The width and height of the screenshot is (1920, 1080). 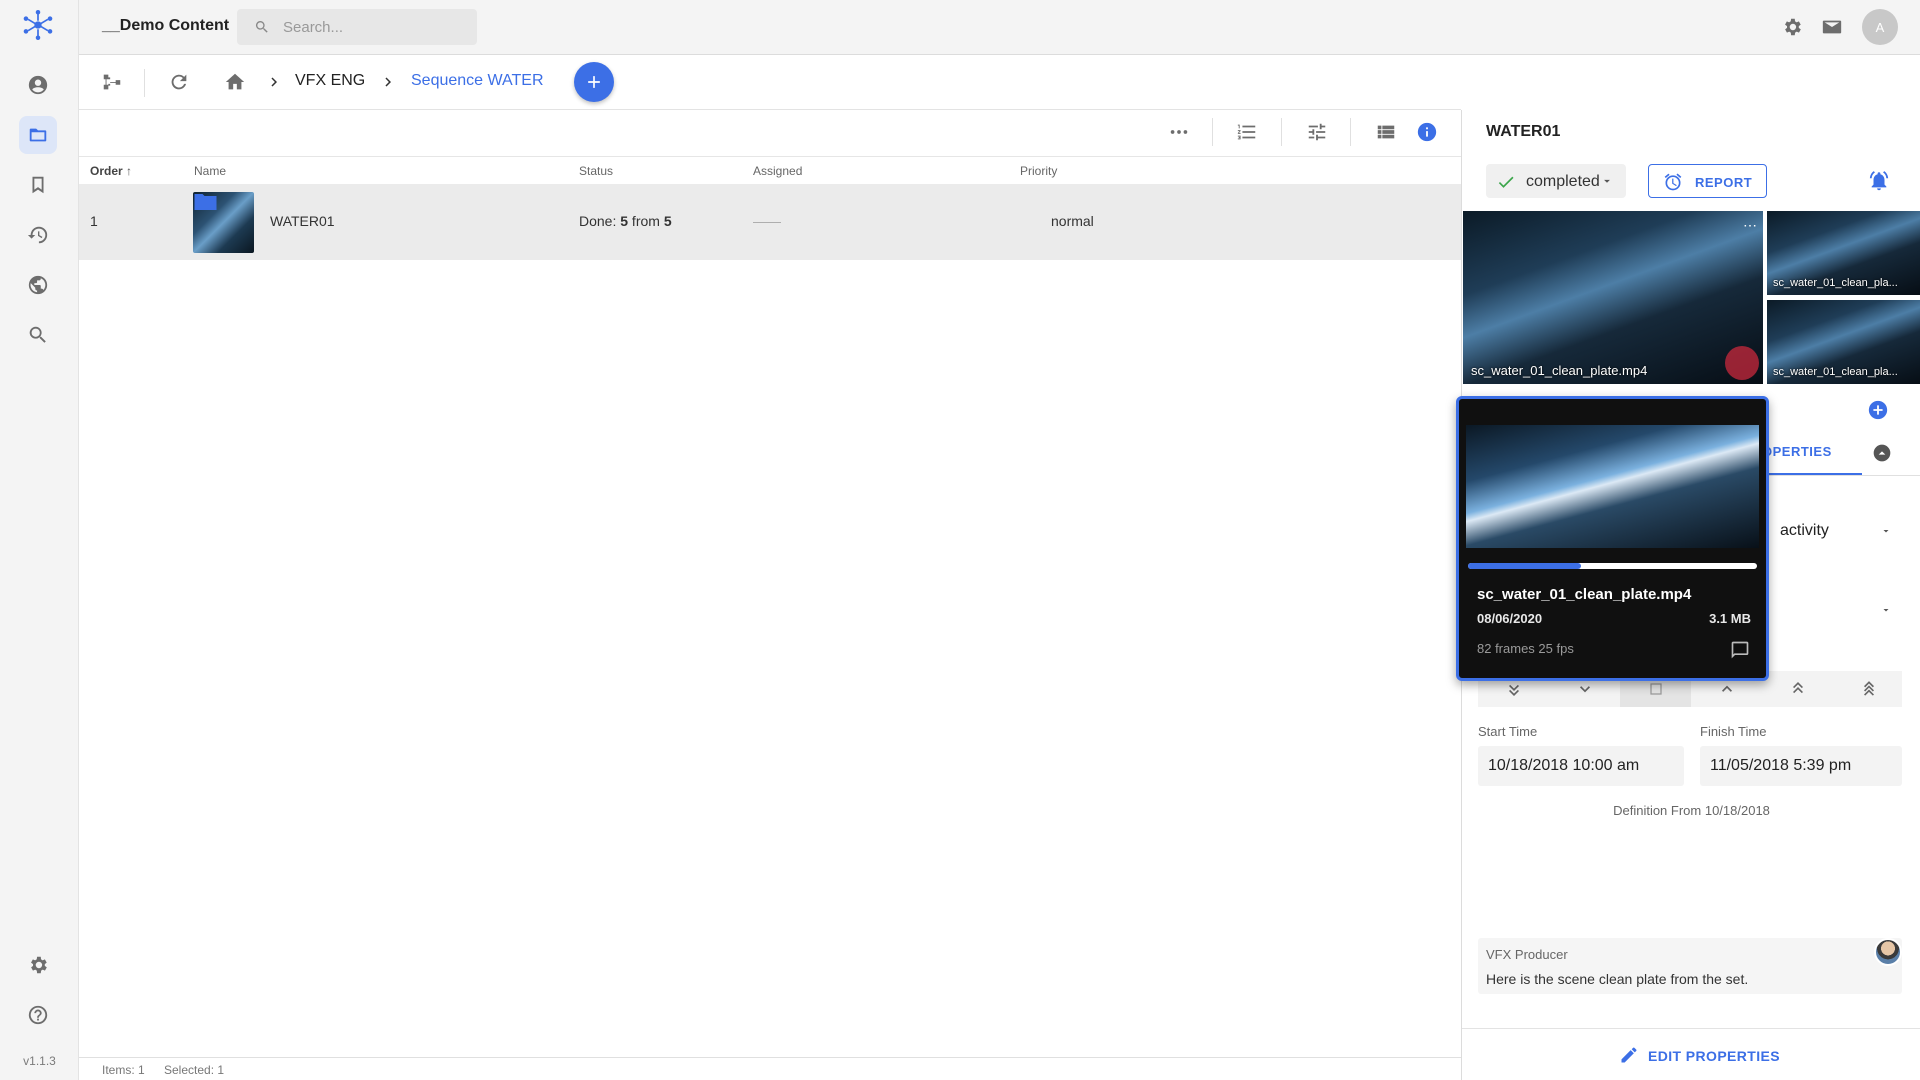 What do you see at coordinates (194, 1070) in the screenshot?
I see `selected-count: Selected: 1` at bounding box center [194, 1070].